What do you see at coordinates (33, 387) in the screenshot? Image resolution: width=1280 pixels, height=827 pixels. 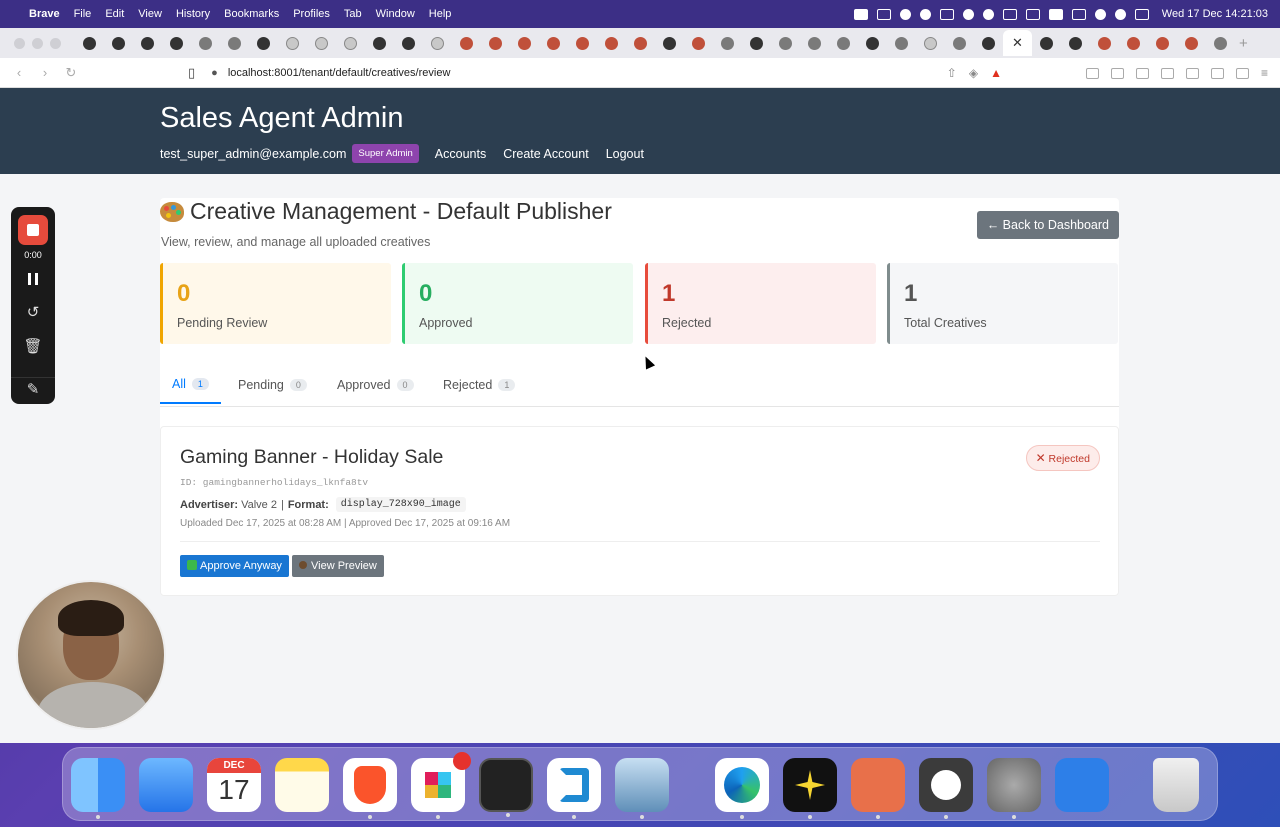 I see `draw-pen-icon: ✎` at bounding box center [33, 387].